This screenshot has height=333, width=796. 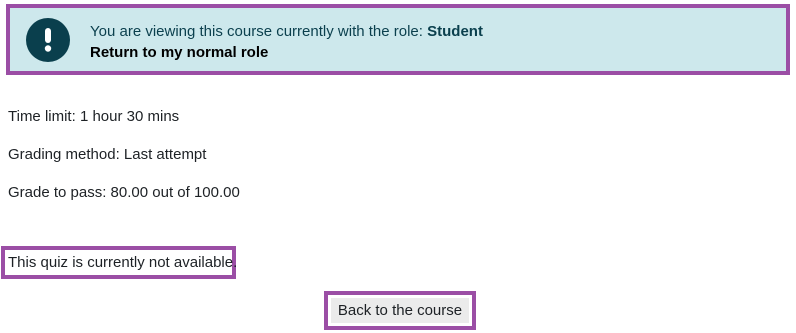 I want to click on quiz-unavailable-text: This quiz is currently not available., so click(x=123, y=262).